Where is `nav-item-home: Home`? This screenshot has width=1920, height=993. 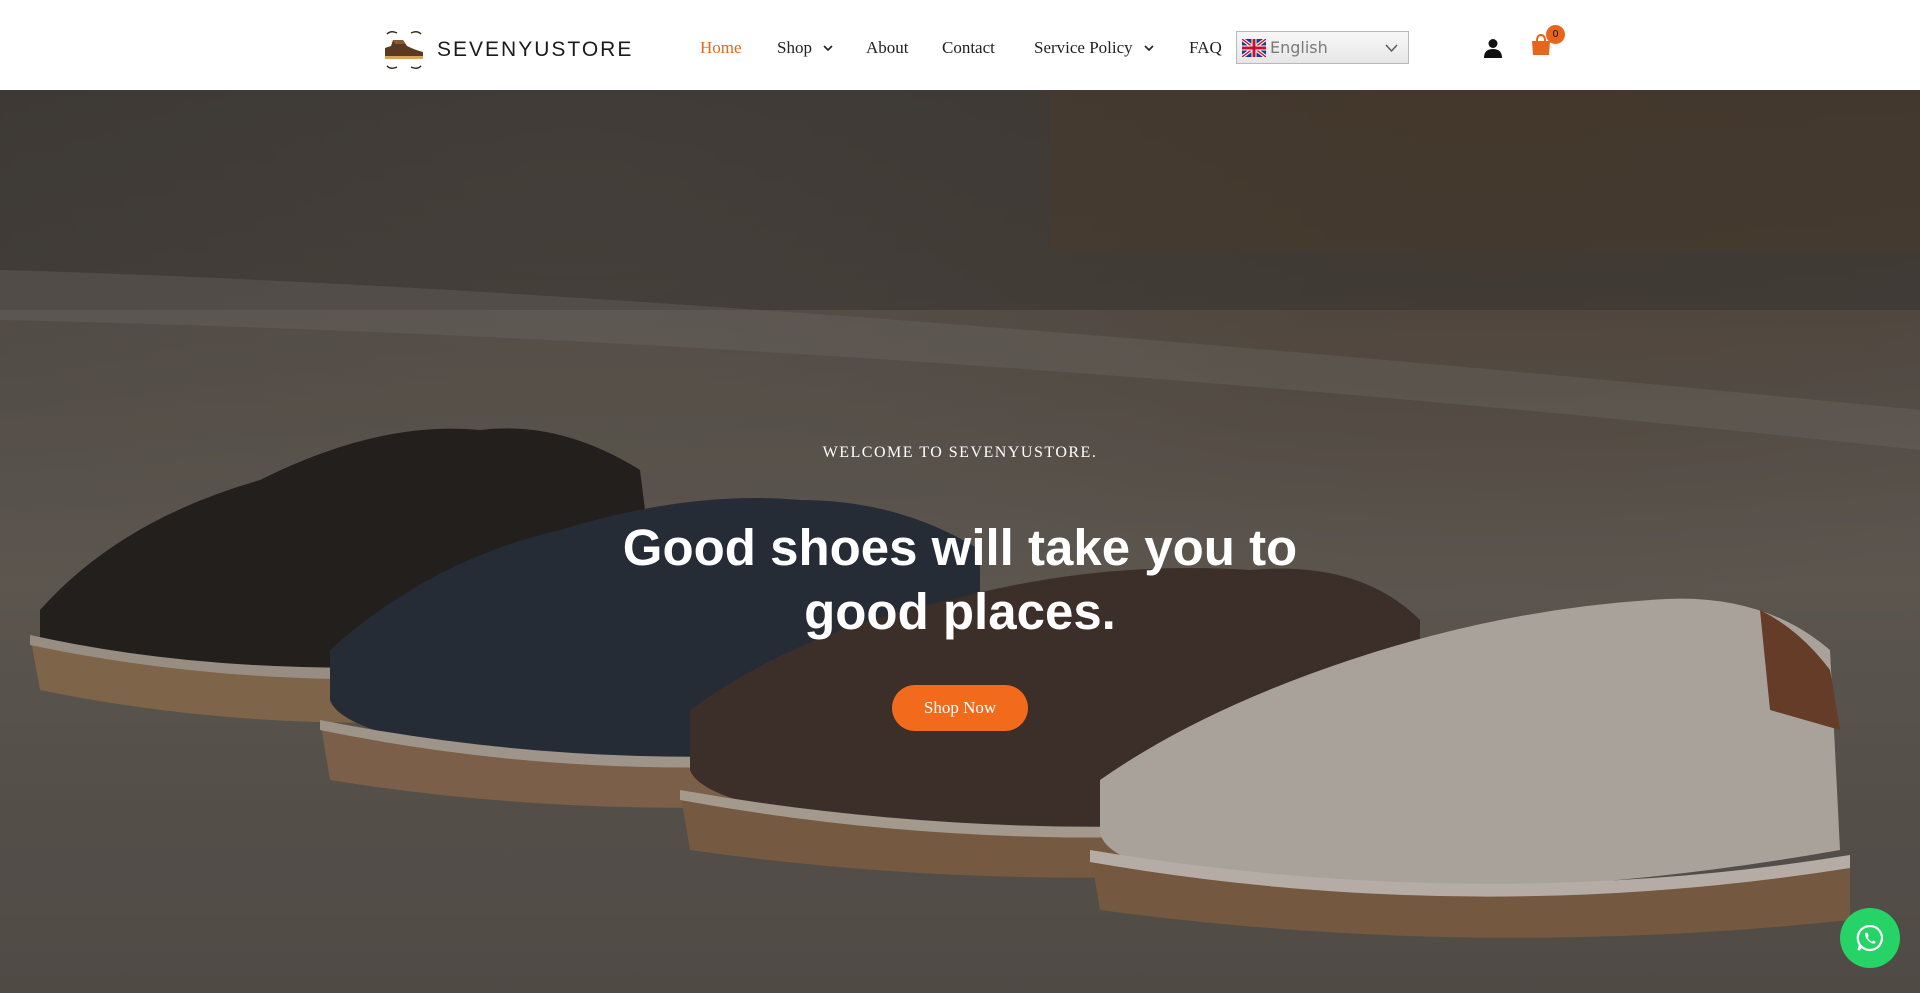 nav-item-home: Home is located at coordinates (721, 48).